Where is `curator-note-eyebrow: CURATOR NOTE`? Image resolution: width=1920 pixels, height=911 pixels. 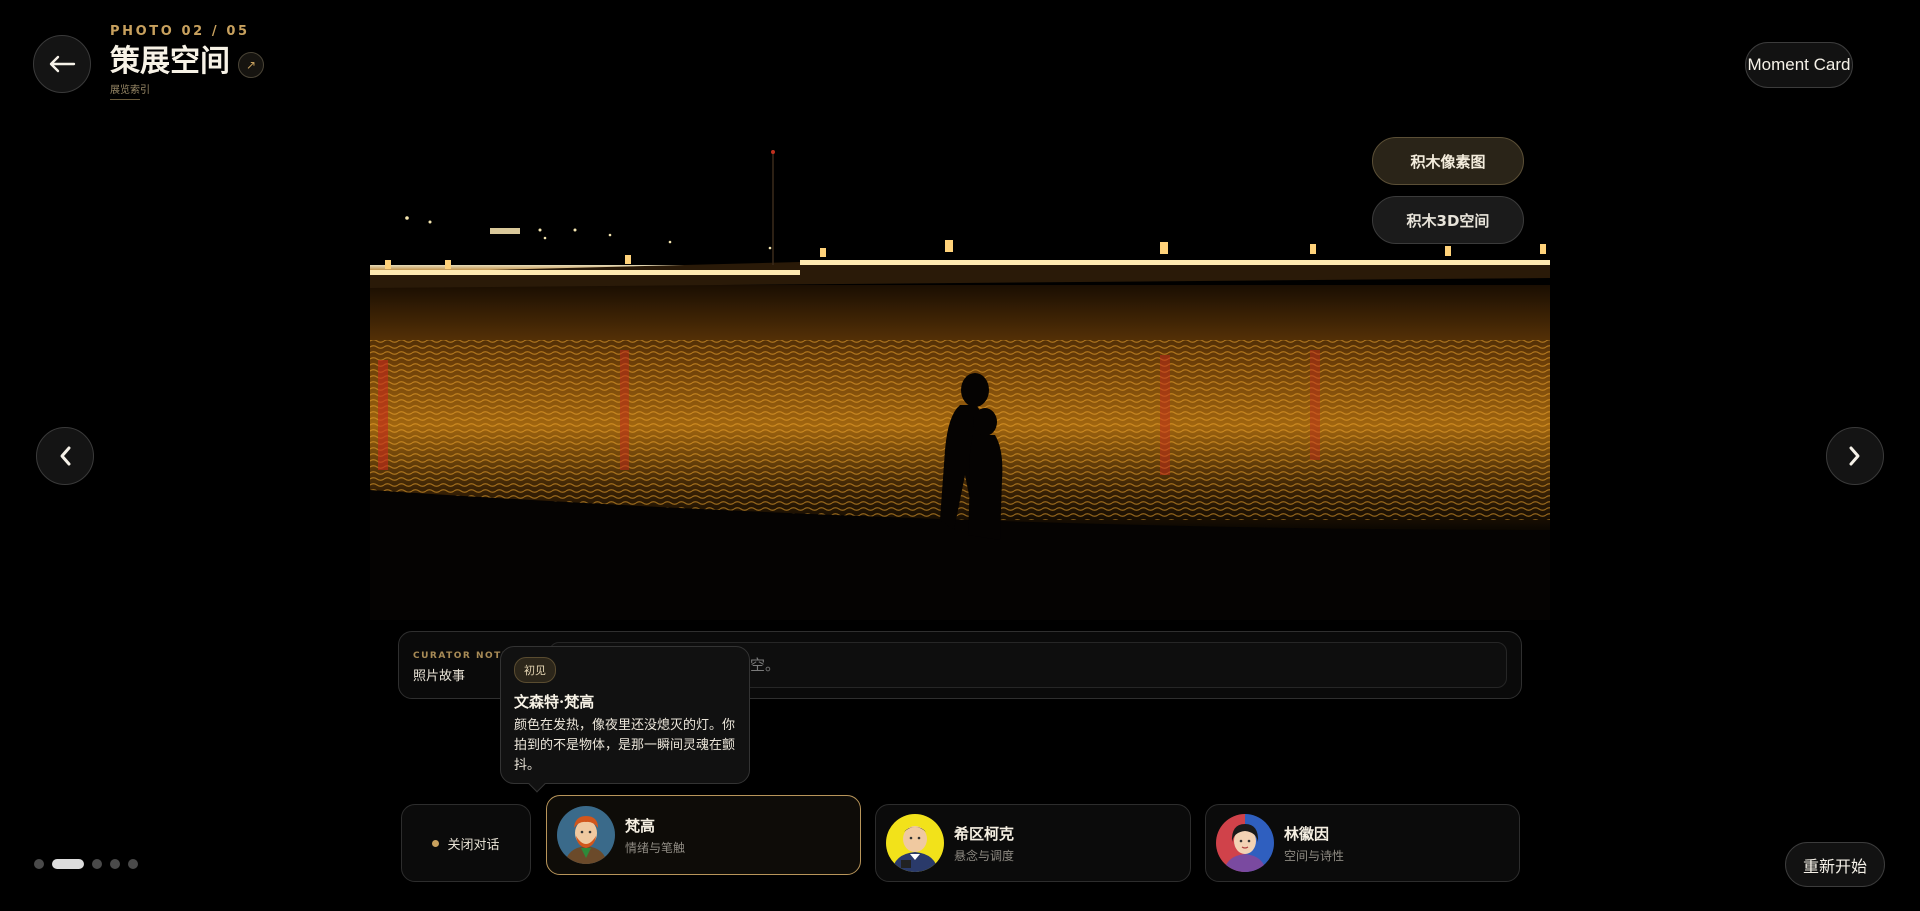
curator-note-eyebrow: CURATOR NOTE is located at coordinates (461, 656).